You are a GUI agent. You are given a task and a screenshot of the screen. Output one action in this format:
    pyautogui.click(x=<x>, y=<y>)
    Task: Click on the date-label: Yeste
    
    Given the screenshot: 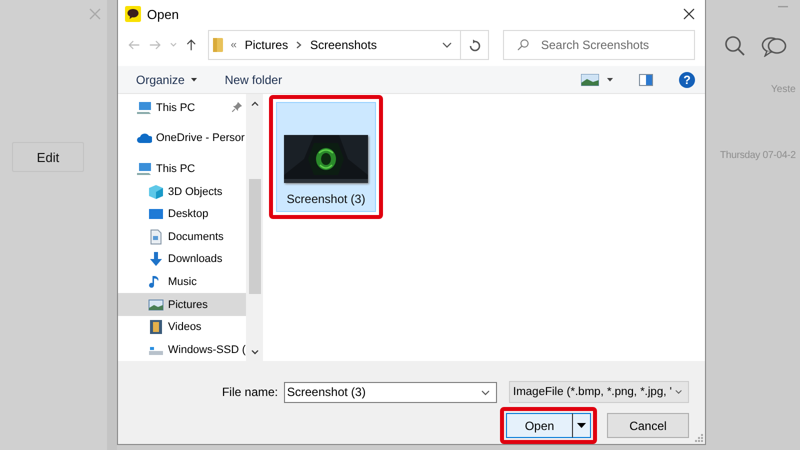 What is the action you would take?
    pyautogui.click(x=783, y=89)
    